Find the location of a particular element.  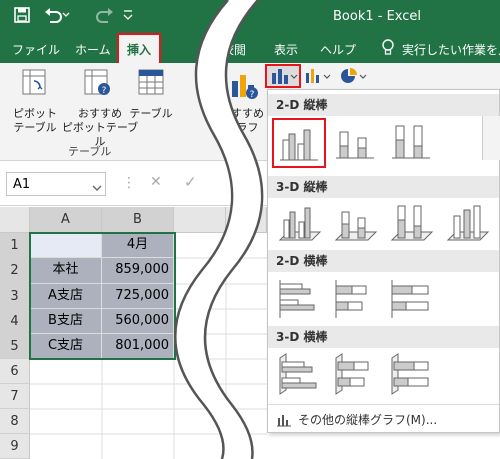

3d-stacked-column-icon is located at coordinates (355, 224).